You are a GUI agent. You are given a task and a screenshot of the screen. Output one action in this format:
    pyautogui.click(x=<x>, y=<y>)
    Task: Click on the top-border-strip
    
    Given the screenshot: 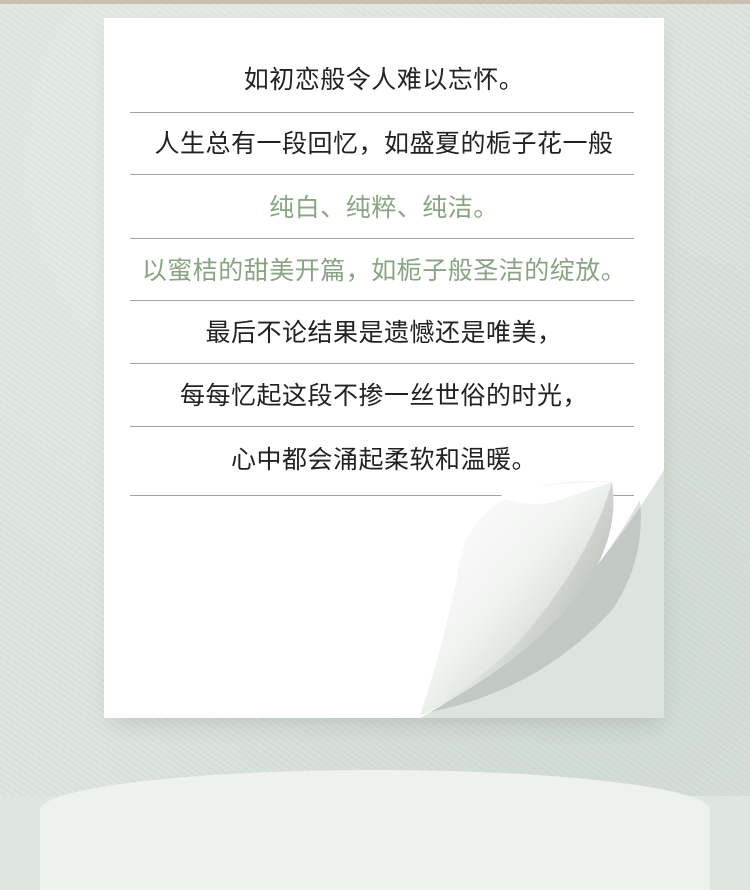 What is the action you would take?
    pyautogui.click(x=375, y=2)
    